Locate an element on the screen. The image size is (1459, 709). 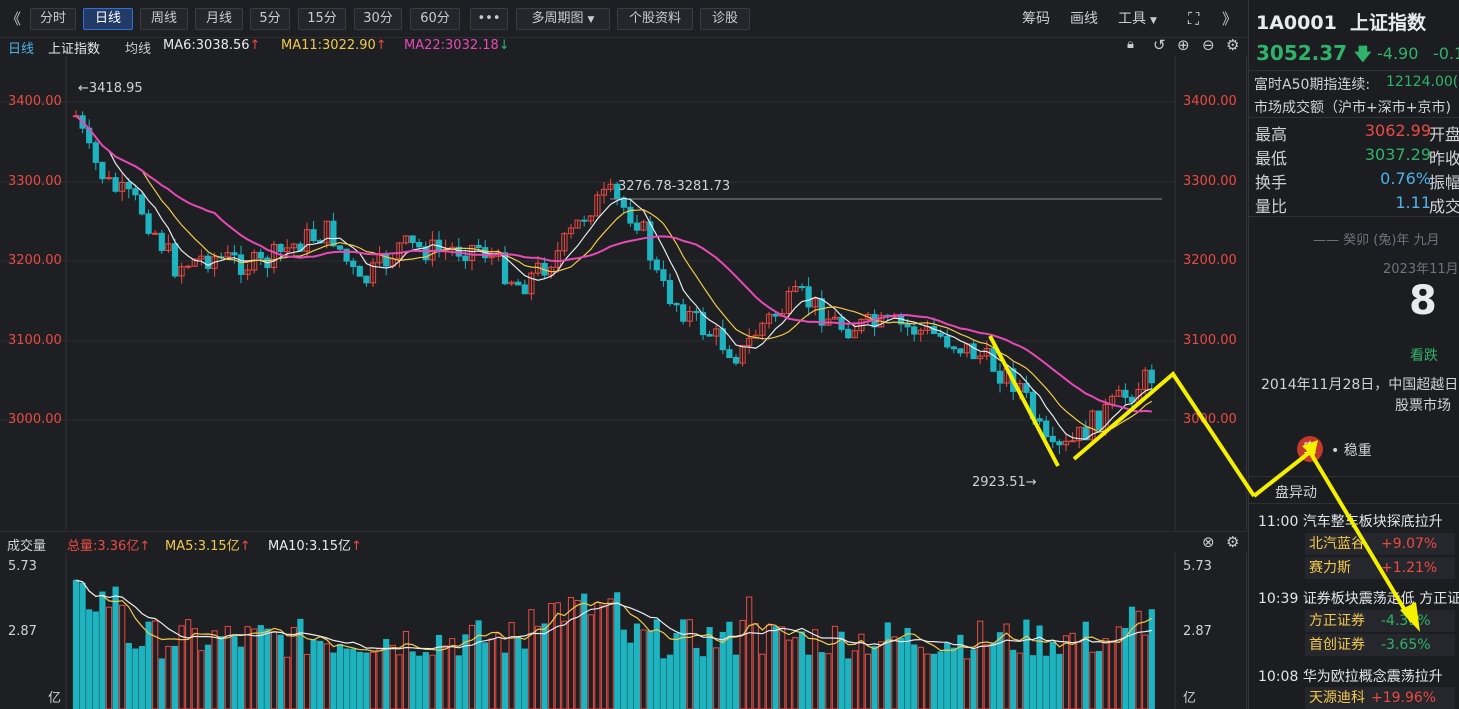
volume-ma10: MA10:3.15亿↑ is located at coordinates (315, 546).